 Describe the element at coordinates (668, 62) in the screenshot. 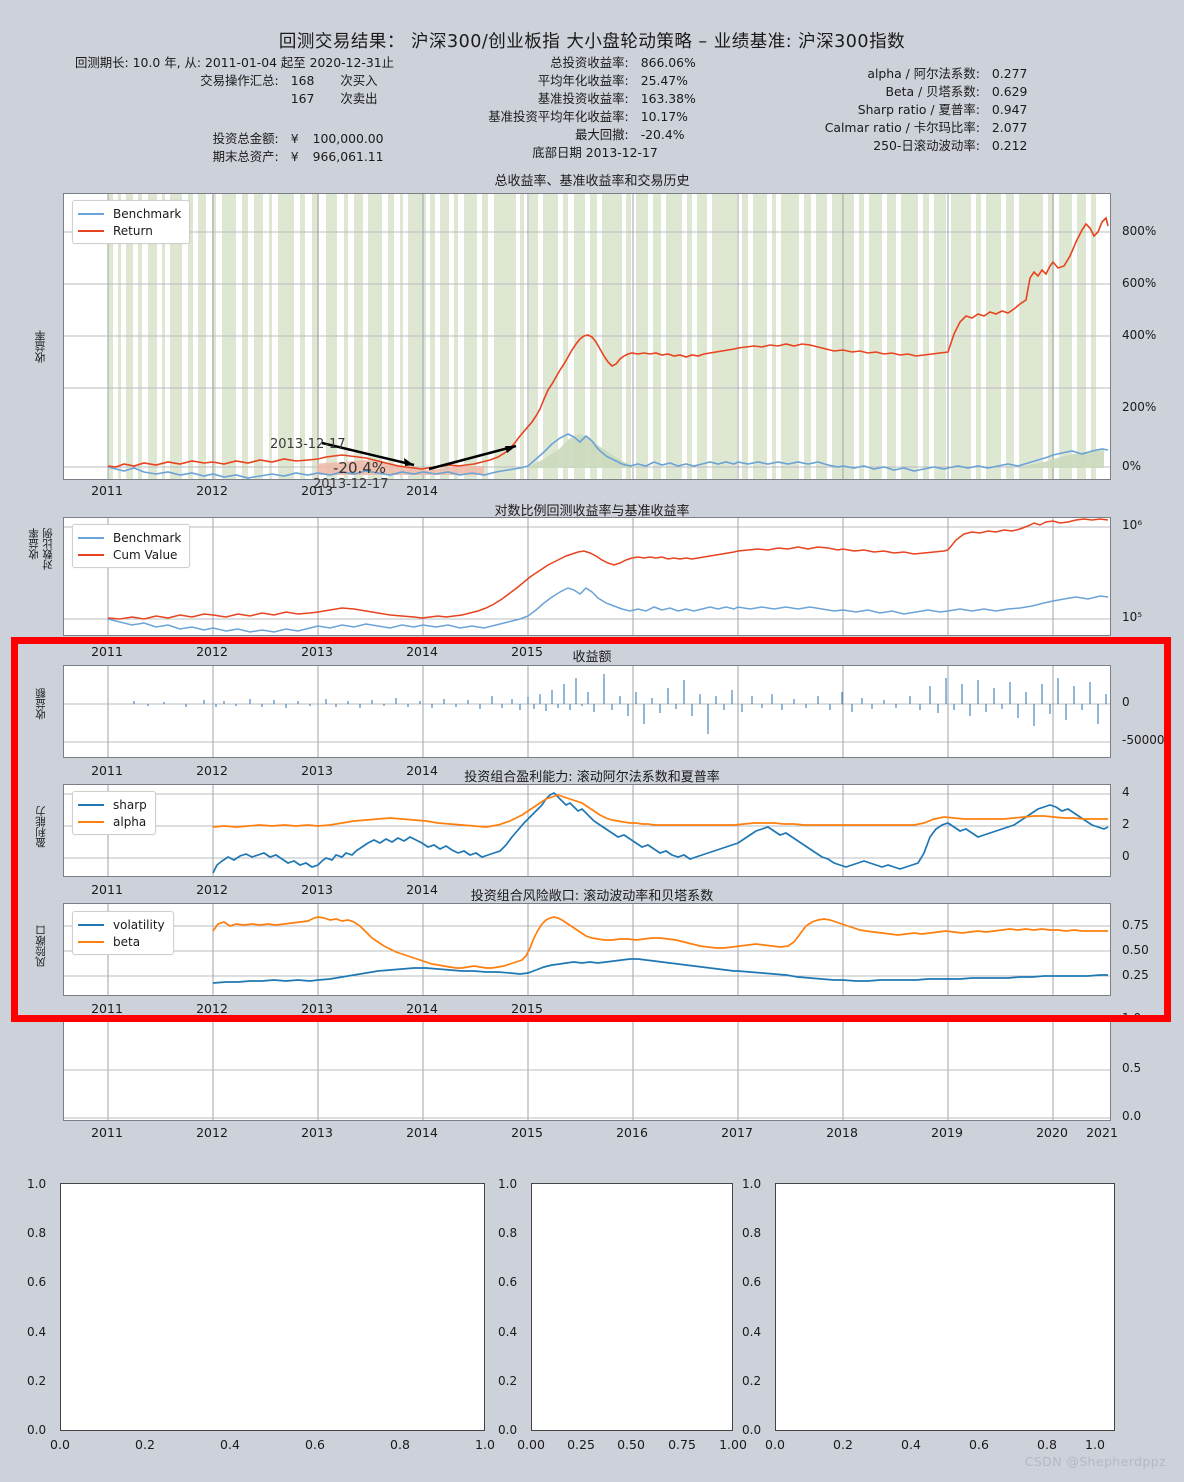

I see `stat-value: 866.06%` at that location.